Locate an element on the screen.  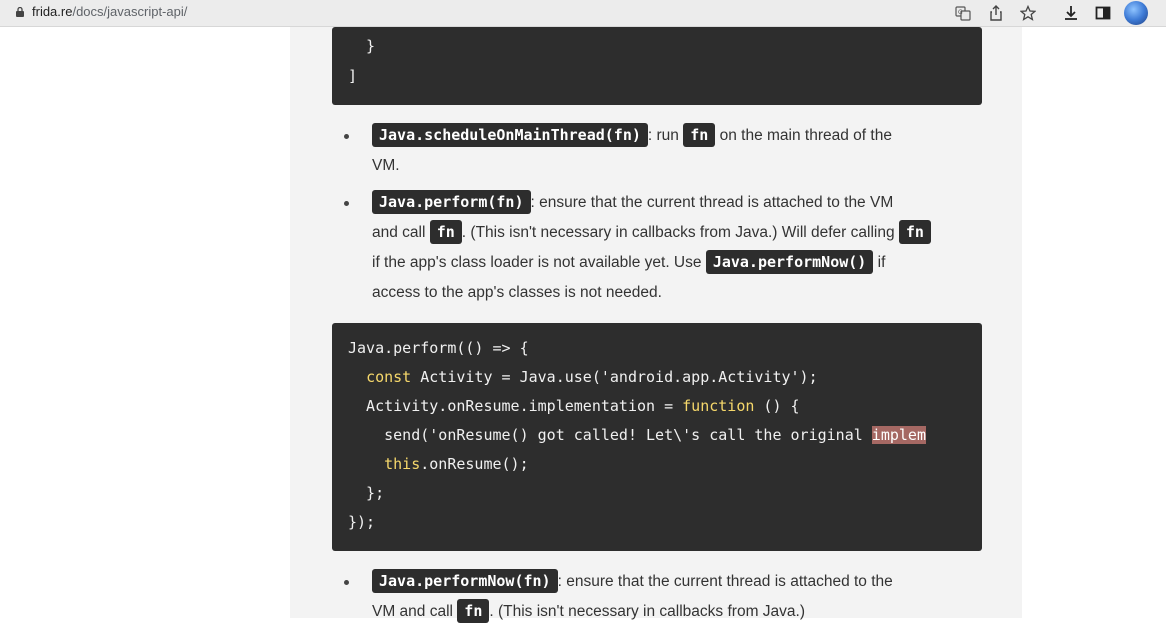
code-line: Java.perform(() => { is located at coordinates (438, 348).